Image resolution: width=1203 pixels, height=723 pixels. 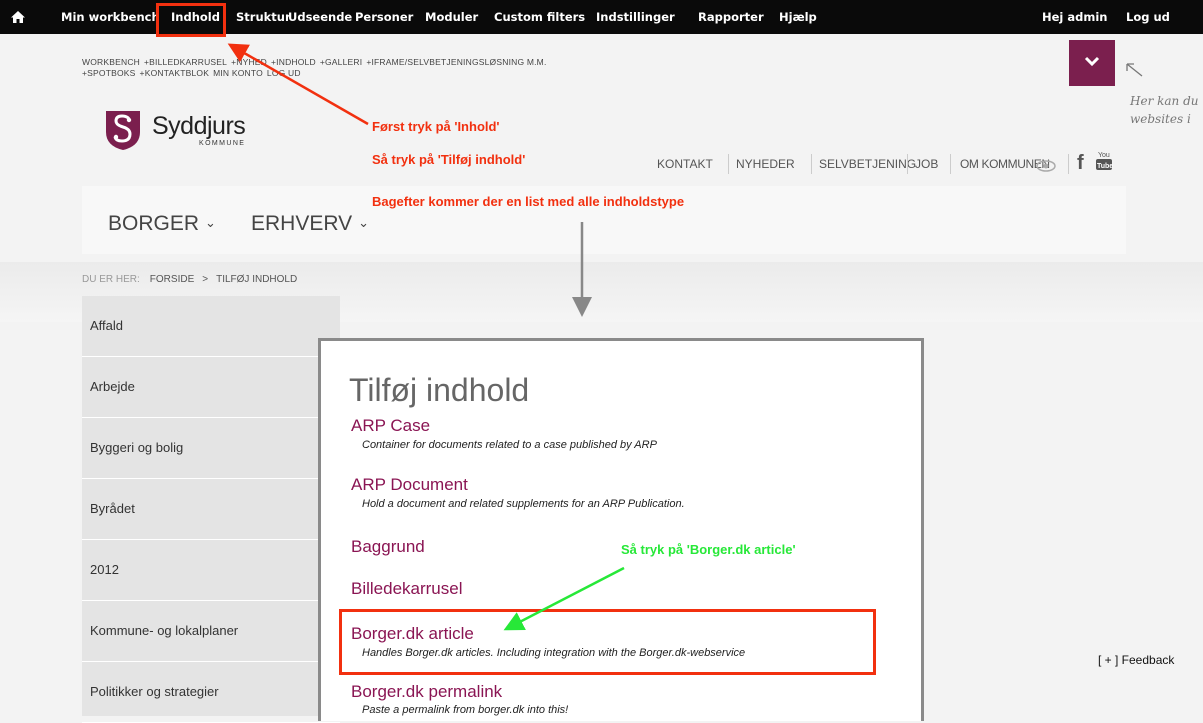 What do you see at coordinates (112, 508) in the screenshot?
I see `sidebar-item-label: Byrådet` at bounding box center [112, 508].